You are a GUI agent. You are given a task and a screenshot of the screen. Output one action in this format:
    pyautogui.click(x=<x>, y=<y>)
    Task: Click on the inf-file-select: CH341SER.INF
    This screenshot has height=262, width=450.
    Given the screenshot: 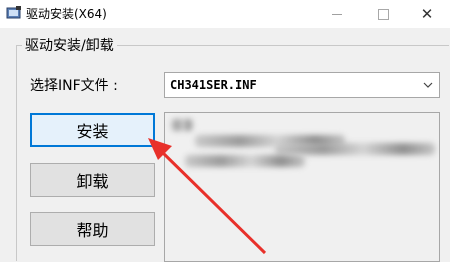 What is the action you would take?
    pyautogui.click(x=302, y=85)
    